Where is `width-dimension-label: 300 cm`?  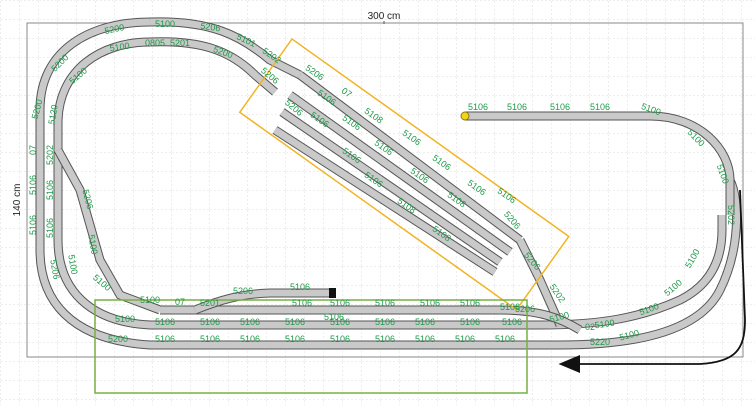
width-dimension-label: 300 cm is located at coordinates (384, 16).